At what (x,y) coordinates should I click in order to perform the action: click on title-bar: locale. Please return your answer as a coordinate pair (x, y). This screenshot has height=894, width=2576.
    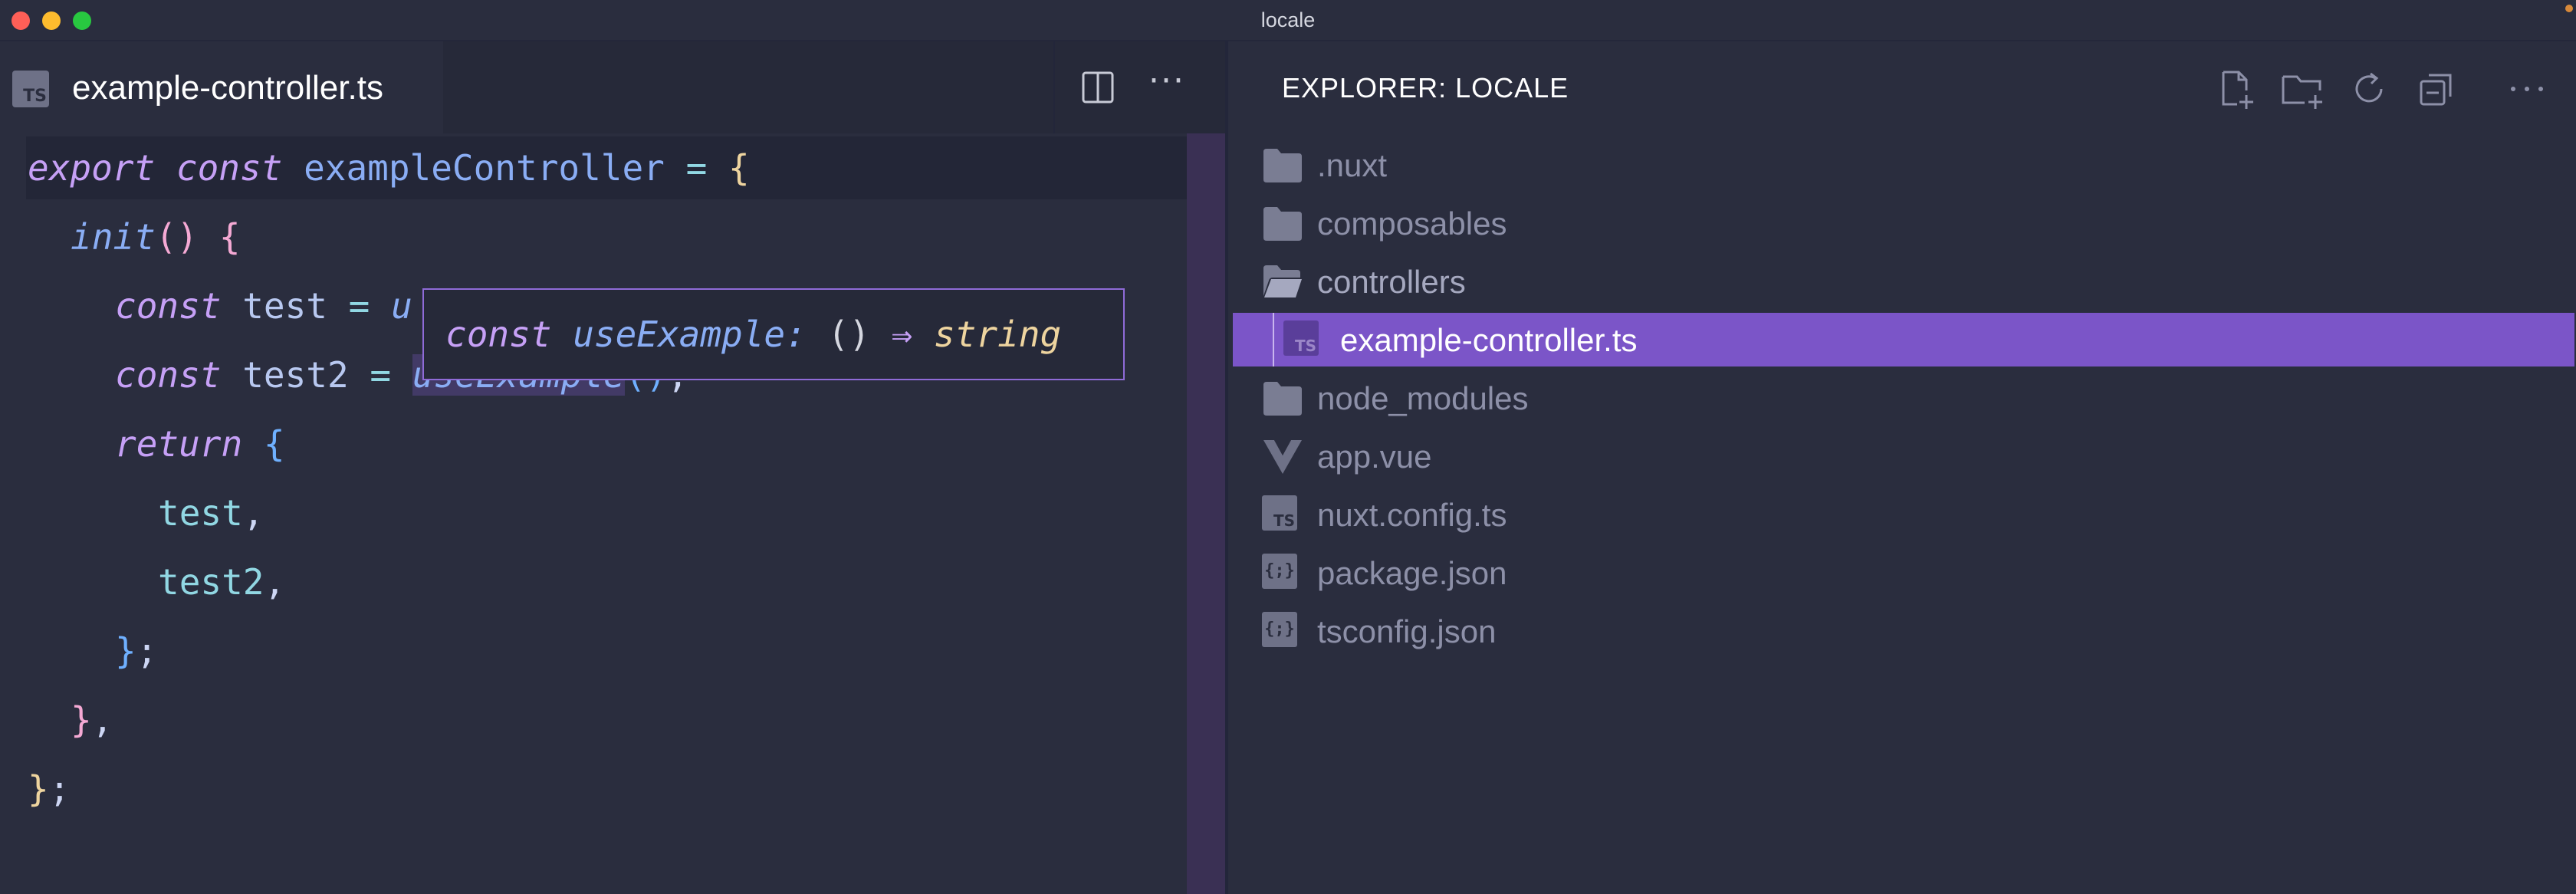
    Looking at the image, I should click on (1288, 20).